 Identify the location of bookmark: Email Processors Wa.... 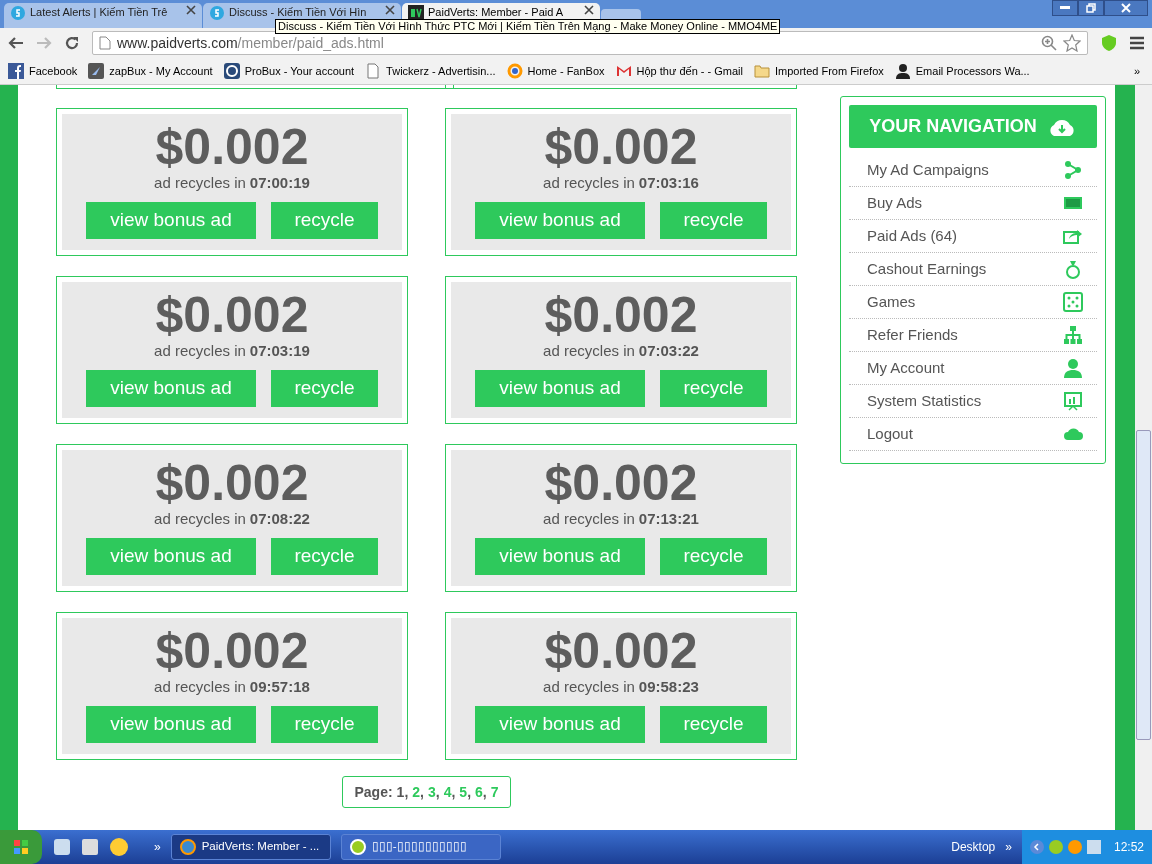
(962, 71).